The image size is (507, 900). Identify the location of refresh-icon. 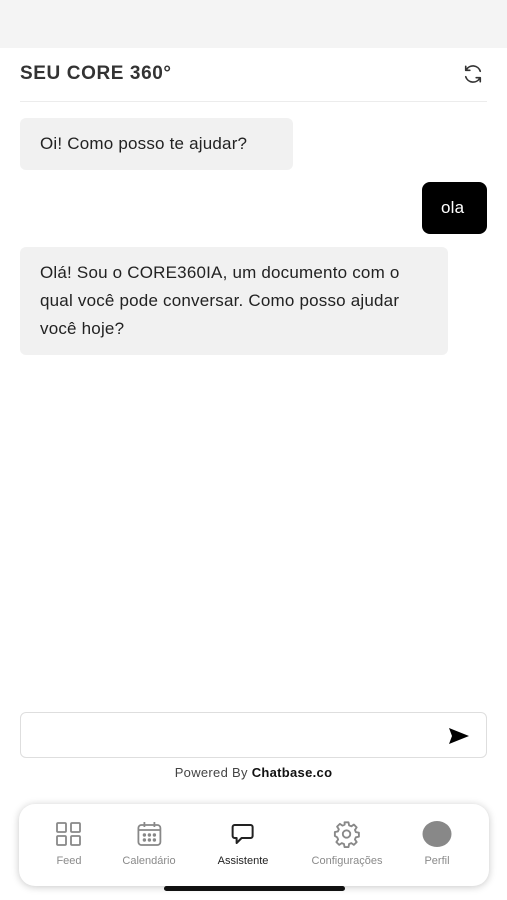
(473, 73).